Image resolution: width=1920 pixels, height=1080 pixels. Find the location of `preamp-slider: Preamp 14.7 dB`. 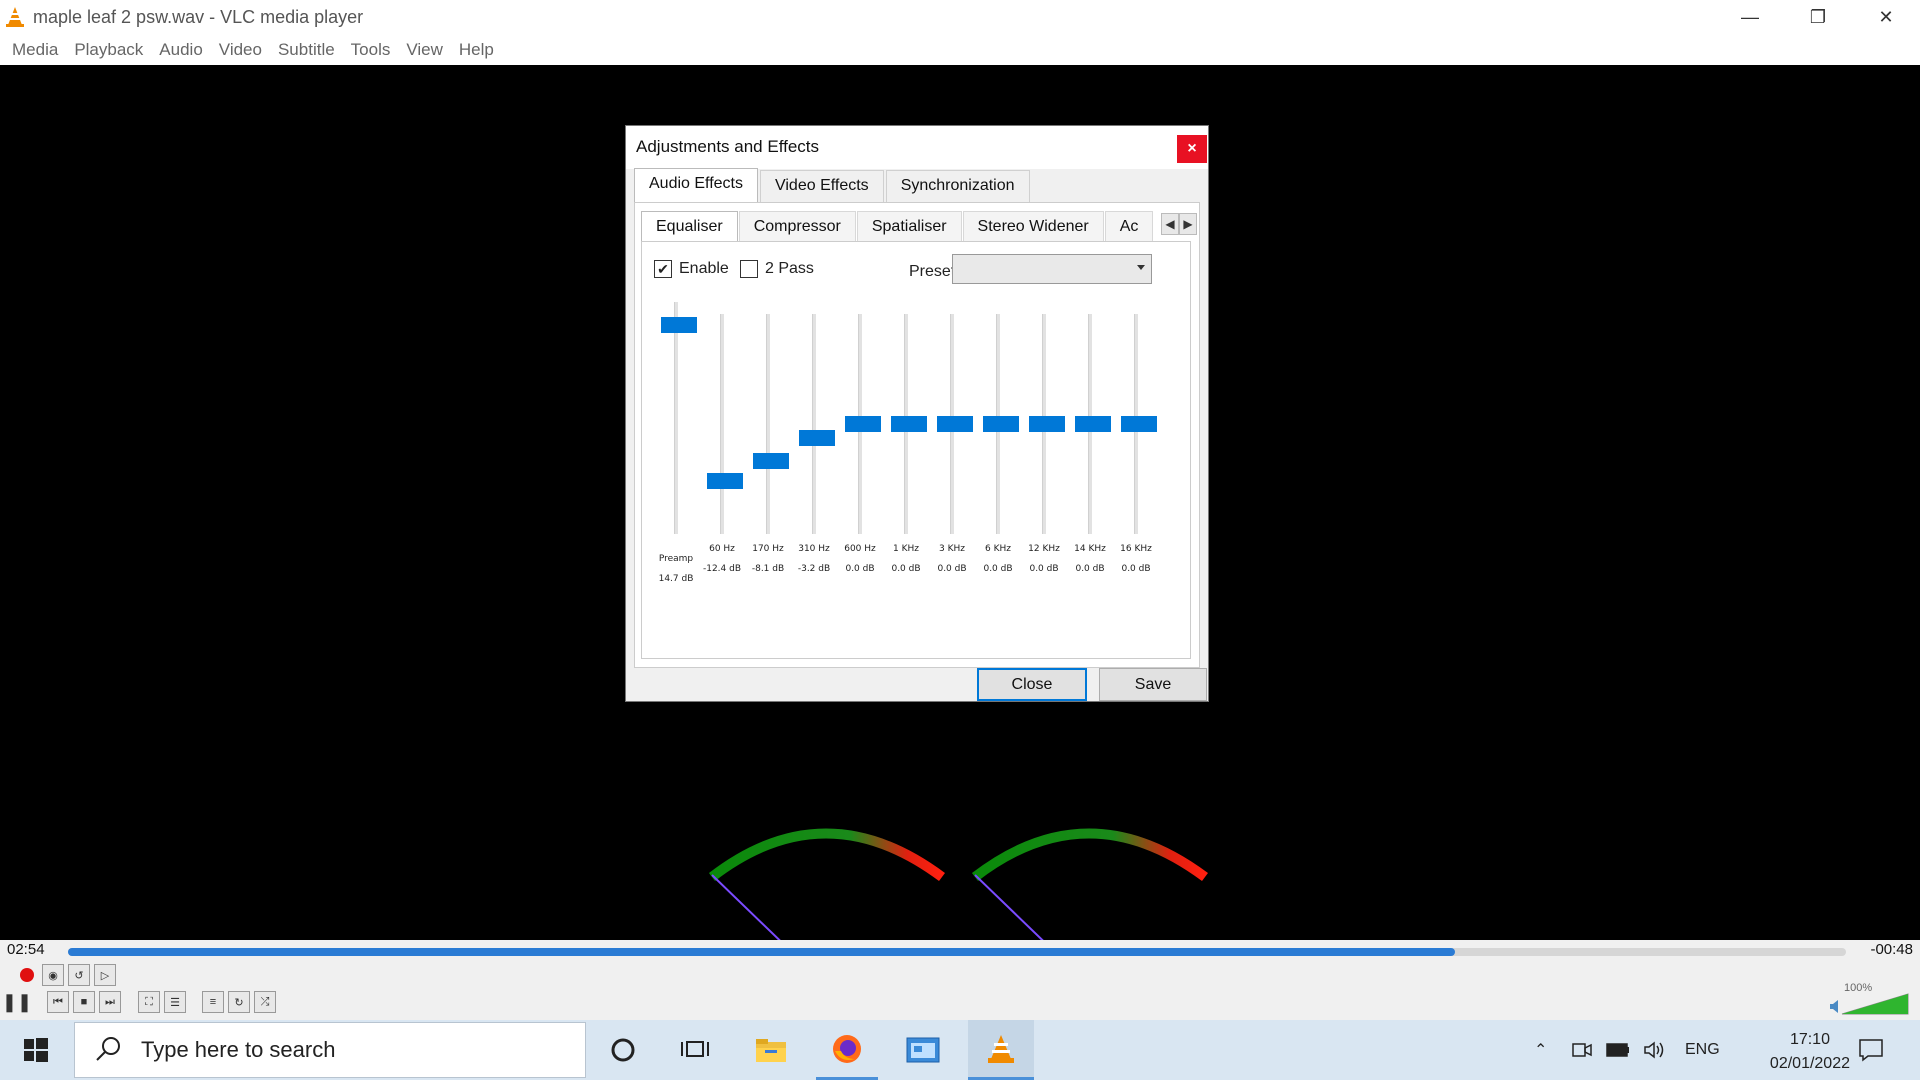

preamp-slider: Preamp 14.7 dB is located at coordinates (676, 453).